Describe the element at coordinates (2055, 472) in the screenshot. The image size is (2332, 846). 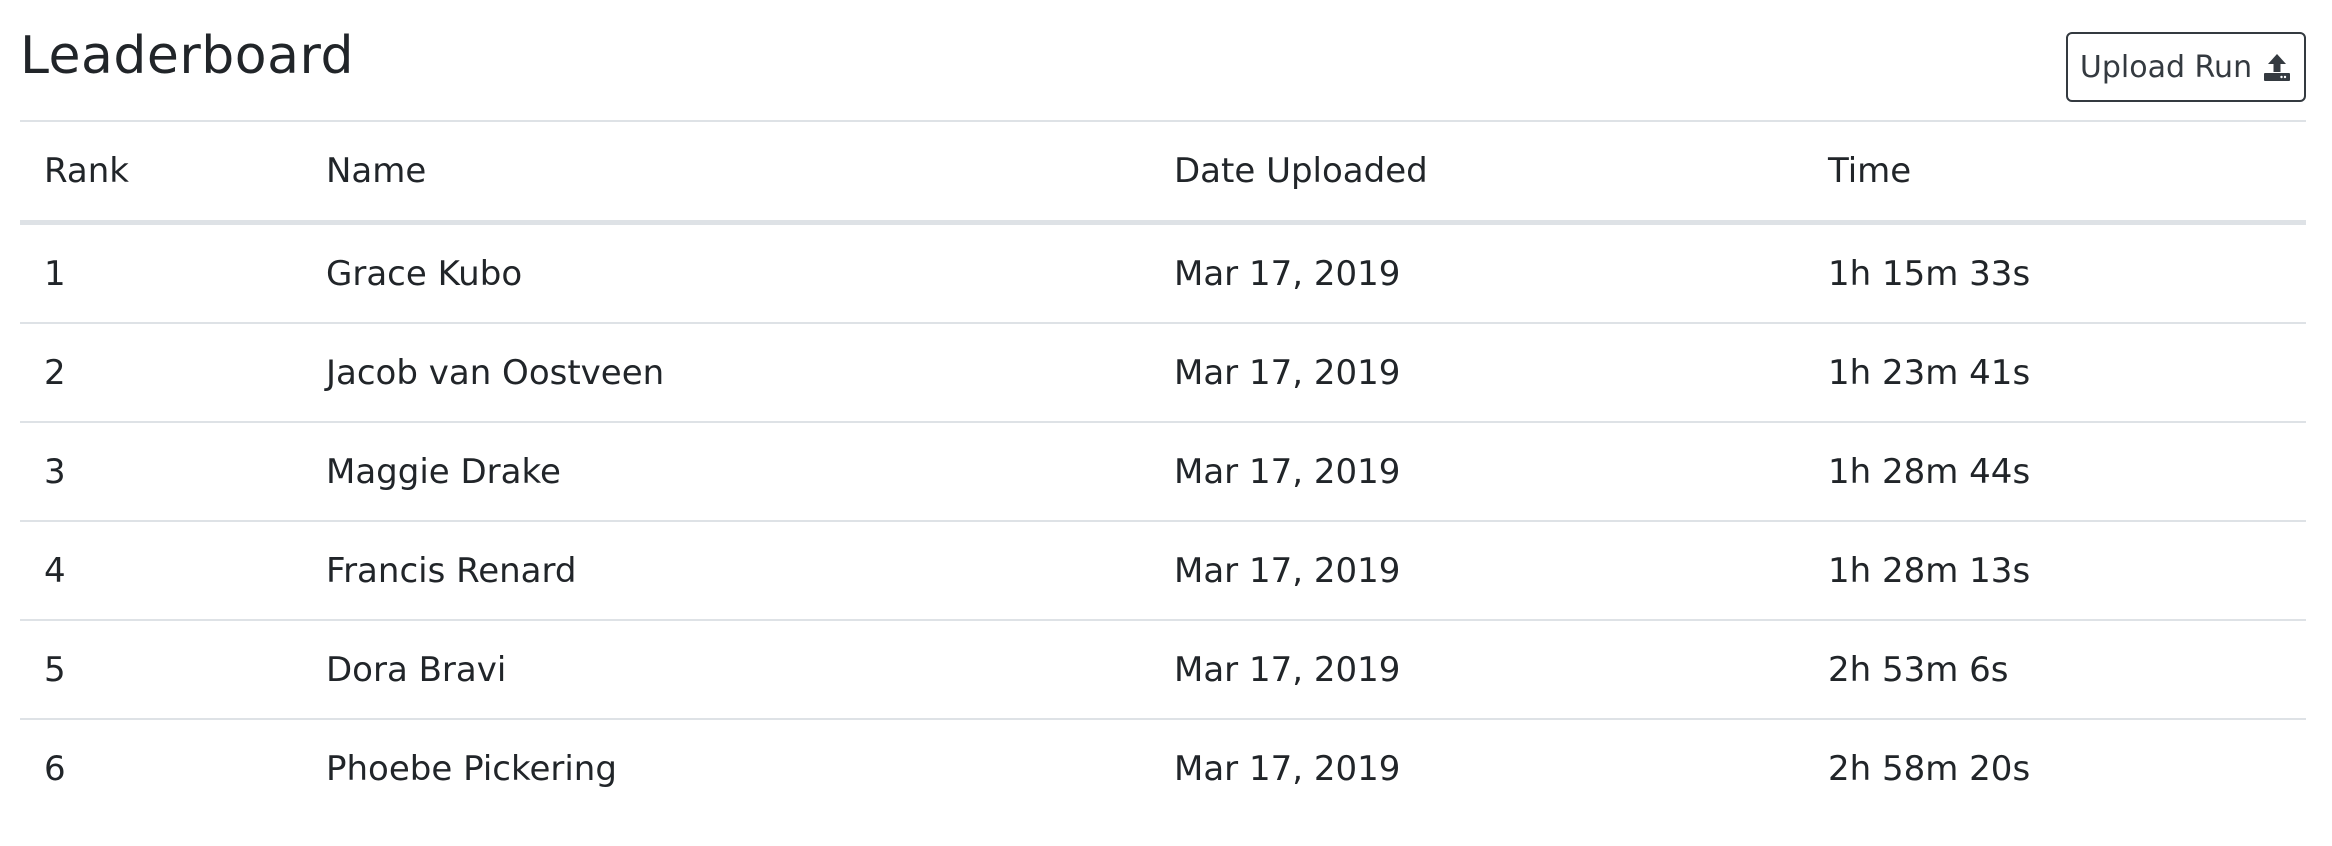
I see `time-cell: 1h 28m 44s` at that location.